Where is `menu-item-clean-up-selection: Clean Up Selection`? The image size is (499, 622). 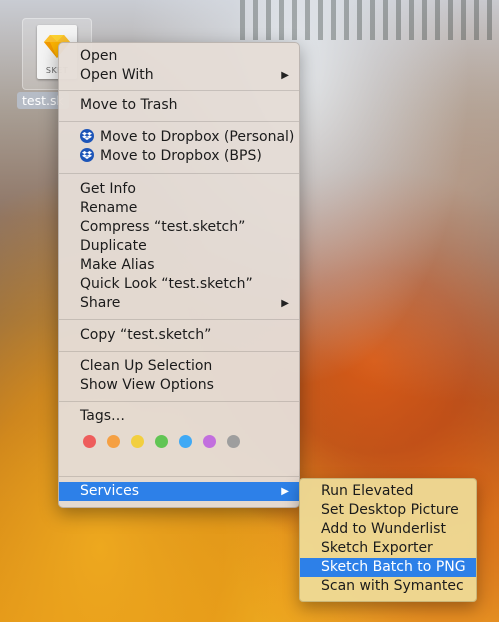
menu-item-clean-up-selection: Clean Up Selection is located at coordinates (179, 366).